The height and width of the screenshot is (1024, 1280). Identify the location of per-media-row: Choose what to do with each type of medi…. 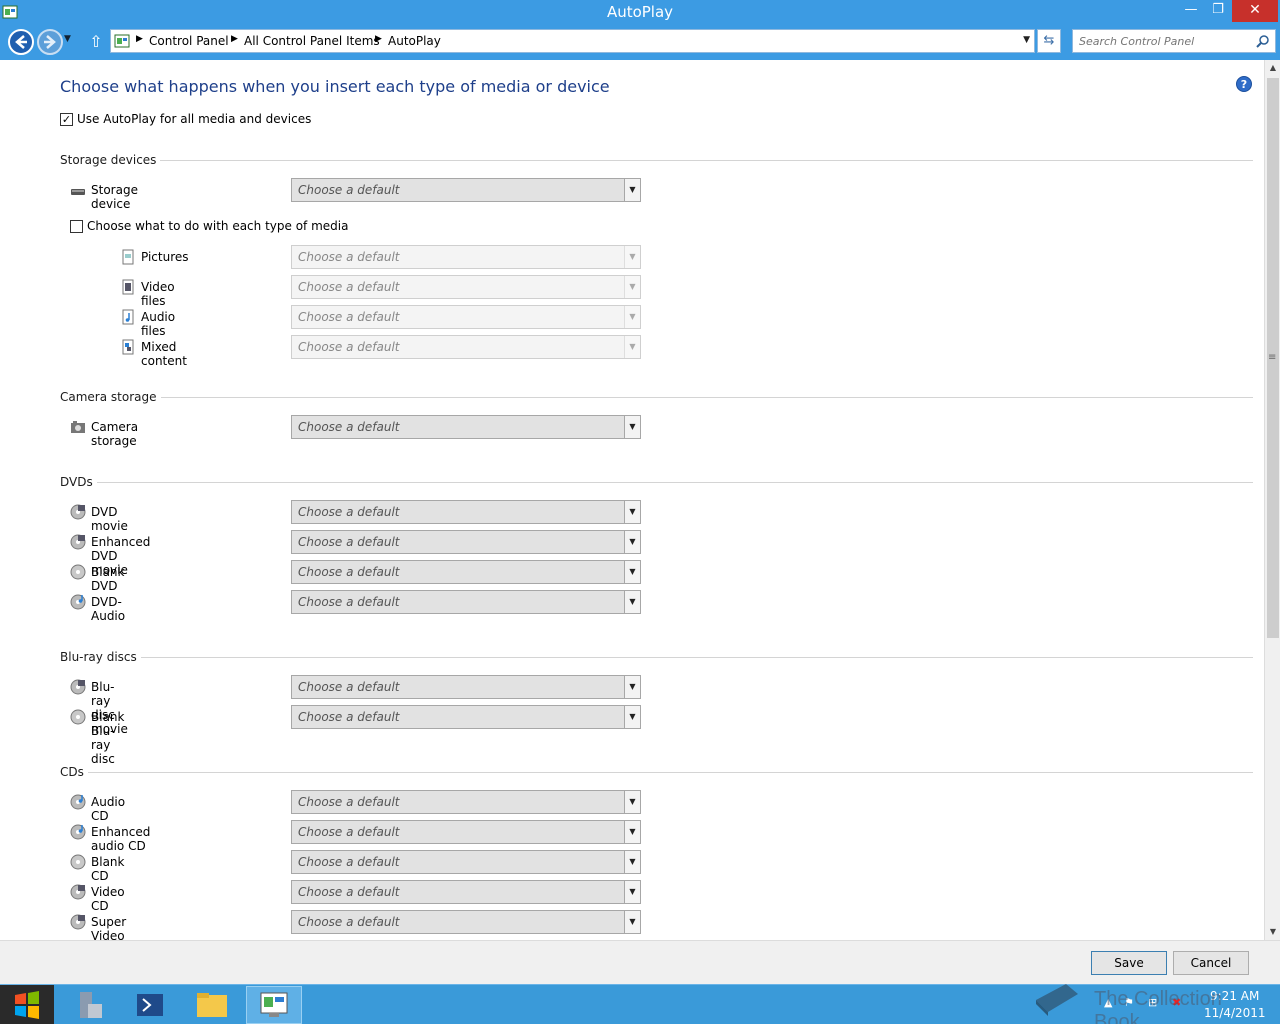
(209, 226).